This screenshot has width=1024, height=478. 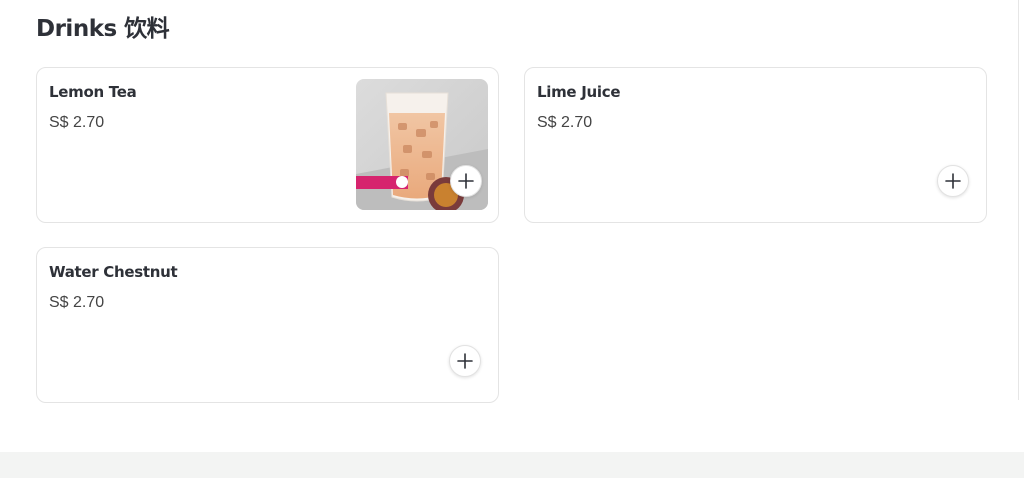 What do you see at coordinates (267, 145) in the screenshot?
I see `menu-item-card: Lemon Tea S$ 2.70` at bounding box center [267, 145].